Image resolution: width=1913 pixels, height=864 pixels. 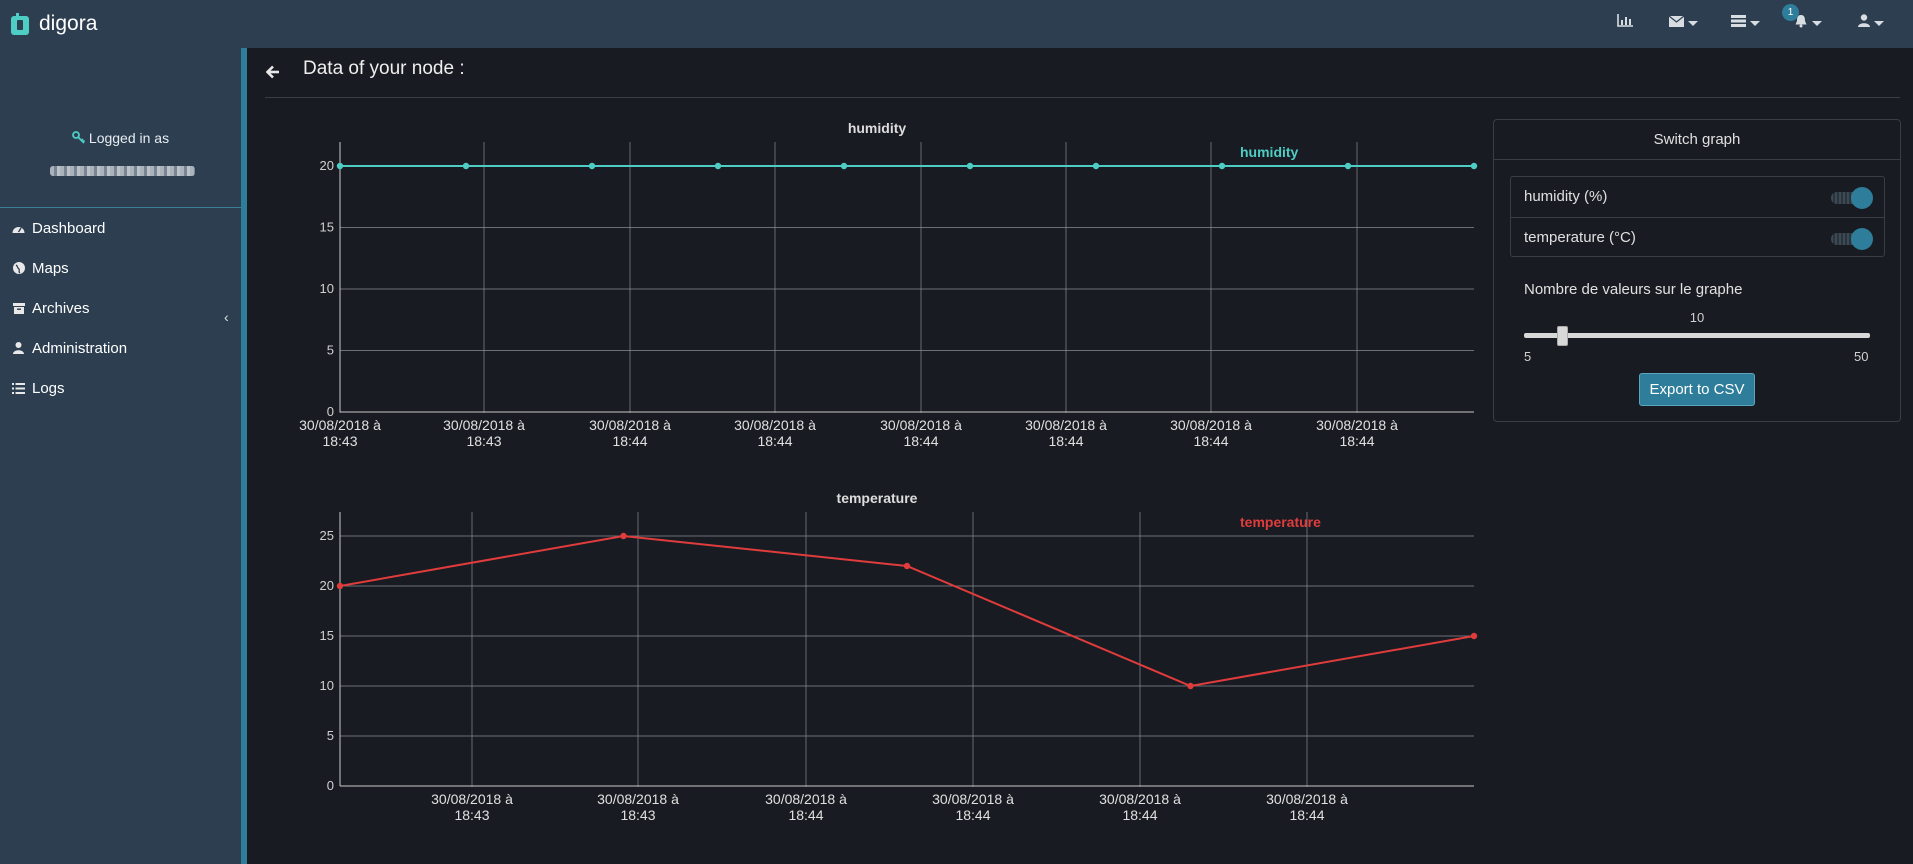 I want to click on temperature-y-tick-label: 15, so click(x=327, y=635).